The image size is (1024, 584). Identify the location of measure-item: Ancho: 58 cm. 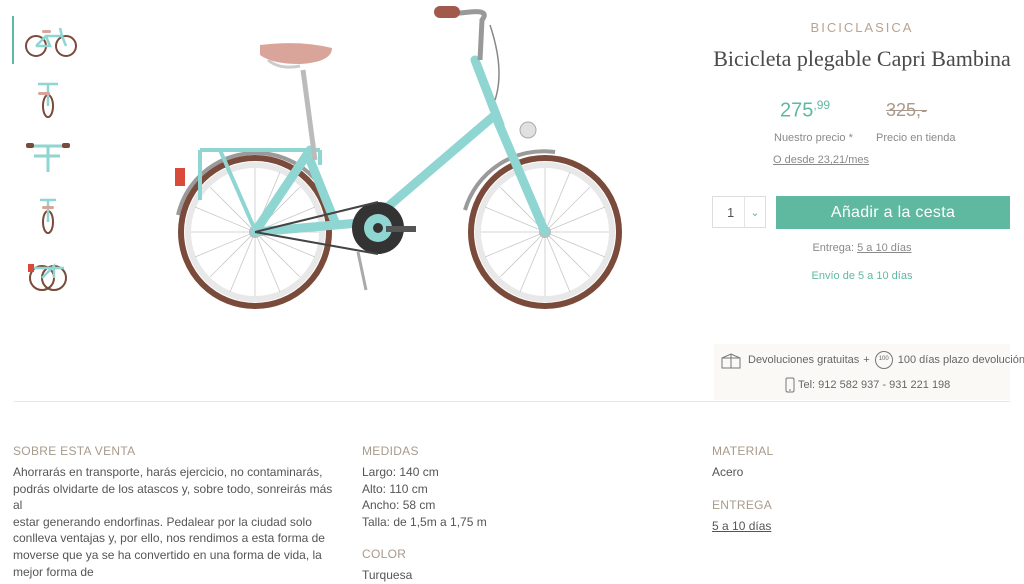
(399, 505).